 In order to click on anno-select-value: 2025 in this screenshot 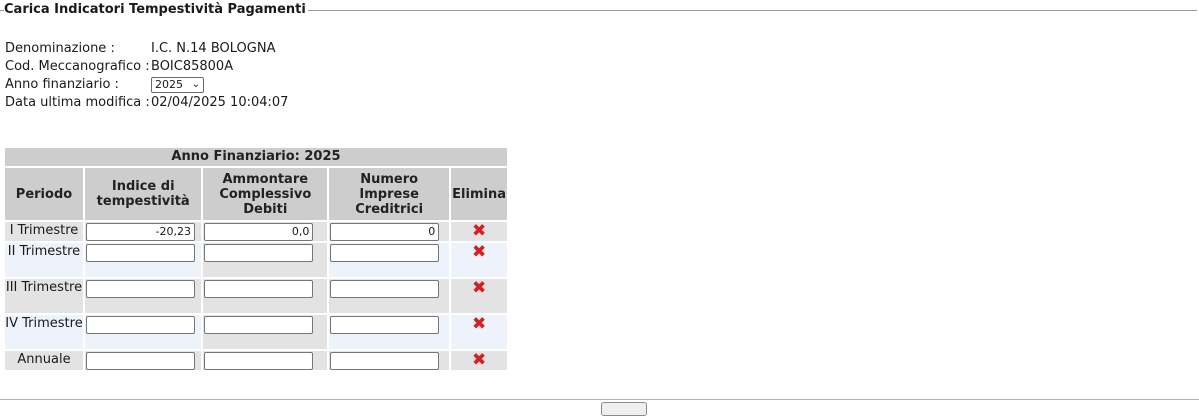, I will do `click(169, 84)`.